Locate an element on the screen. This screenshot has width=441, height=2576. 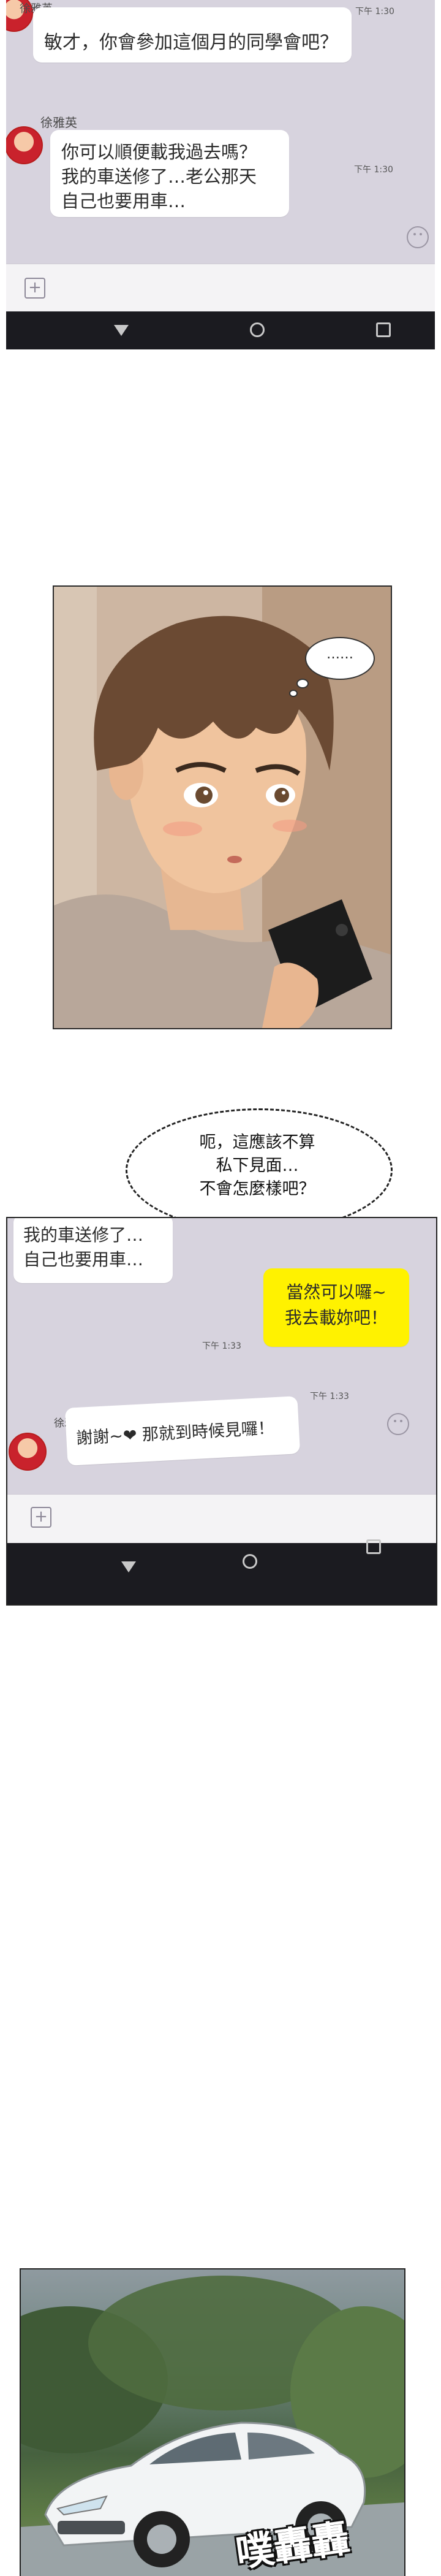
message-line: 你可以順便載我過去嗎？ is located at coordinates (159, 152).